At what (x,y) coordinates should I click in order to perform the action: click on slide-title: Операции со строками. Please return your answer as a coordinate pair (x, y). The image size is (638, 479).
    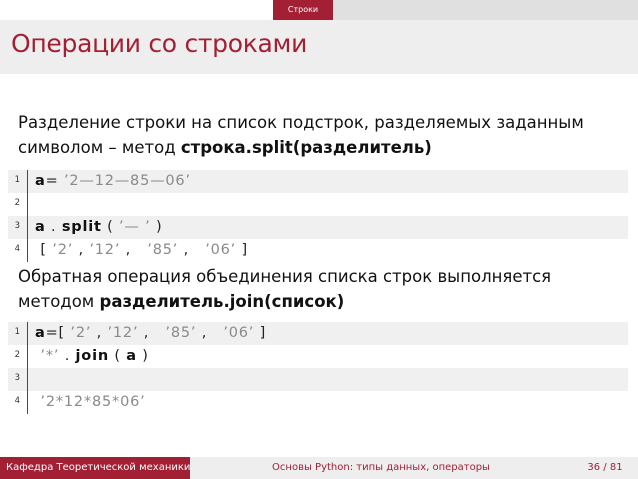
    Looking at the image, I should click on (159, 43).